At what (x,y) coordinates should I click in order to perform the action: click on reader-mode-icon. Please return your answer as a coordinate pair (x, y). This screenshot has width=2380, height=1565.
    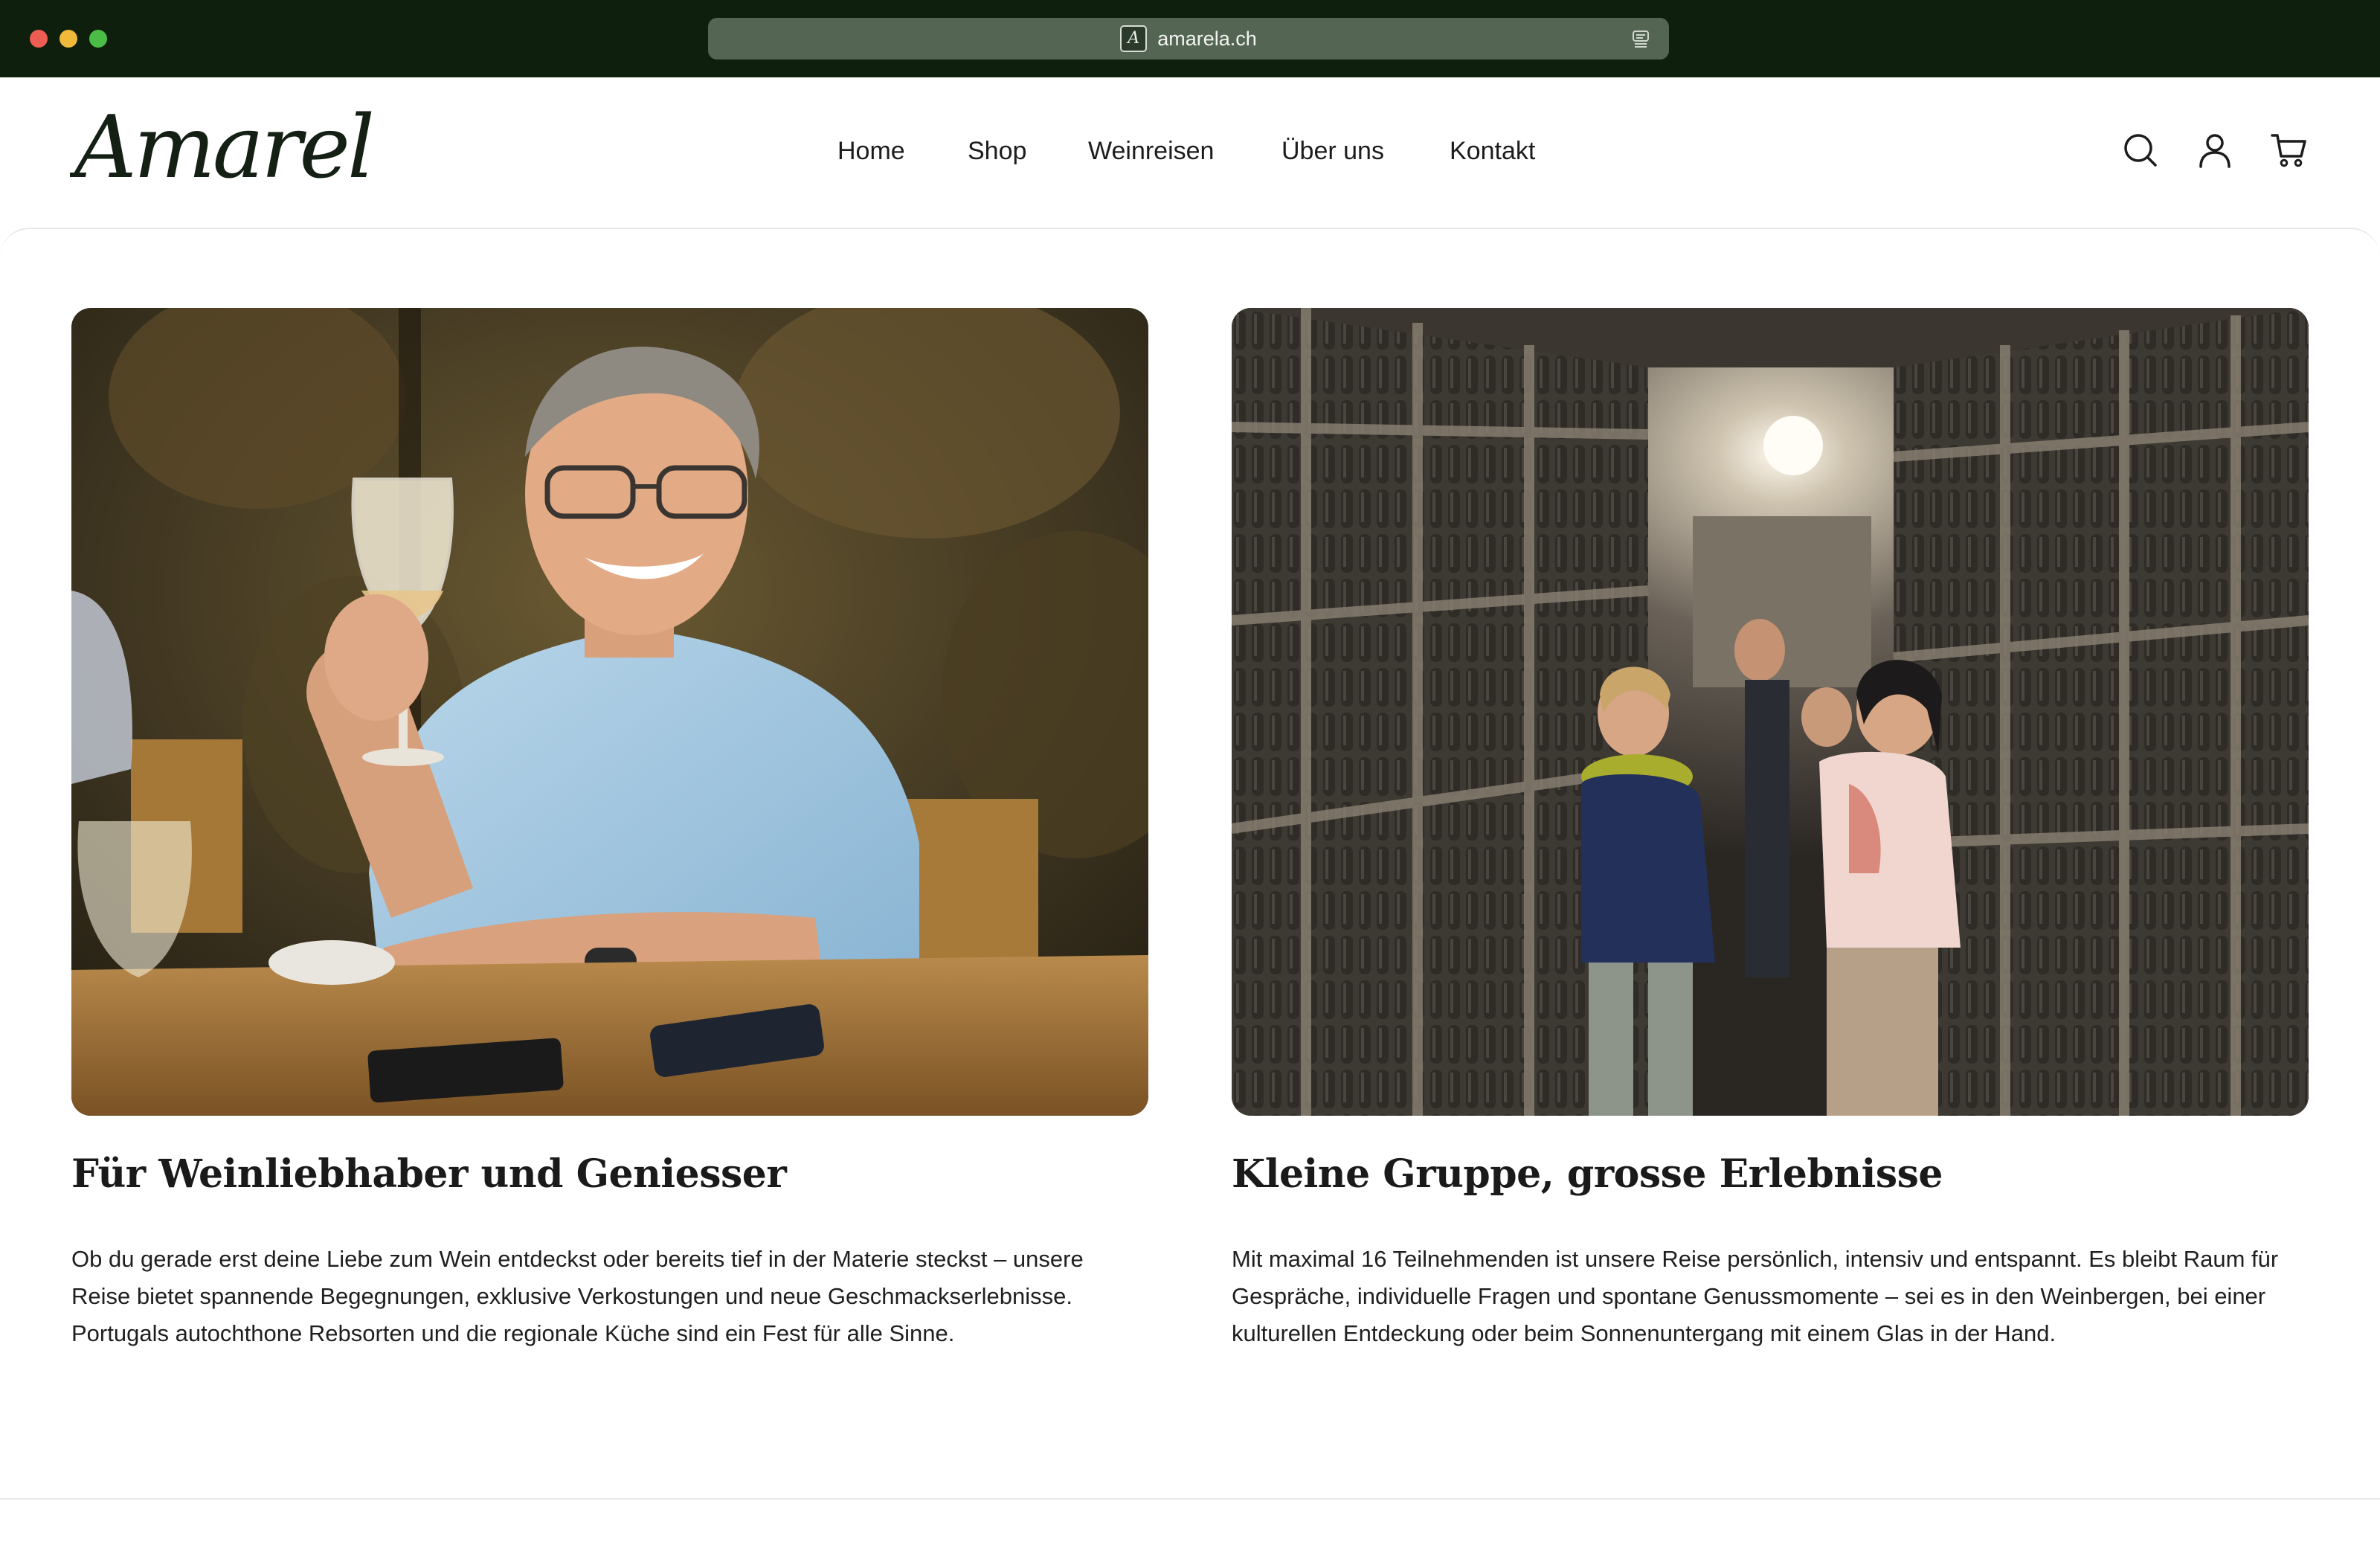
    Looking at the image, I should click on (1640, 39).